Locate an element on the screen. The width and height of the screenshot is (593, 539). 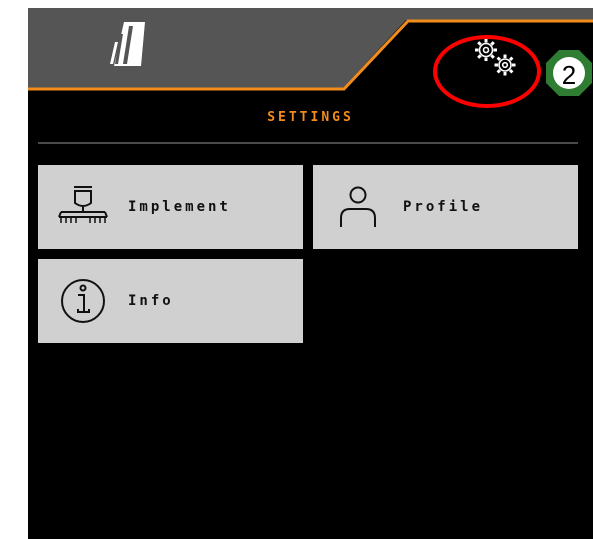
user-profile-icon is located at coordinates (358, 207).